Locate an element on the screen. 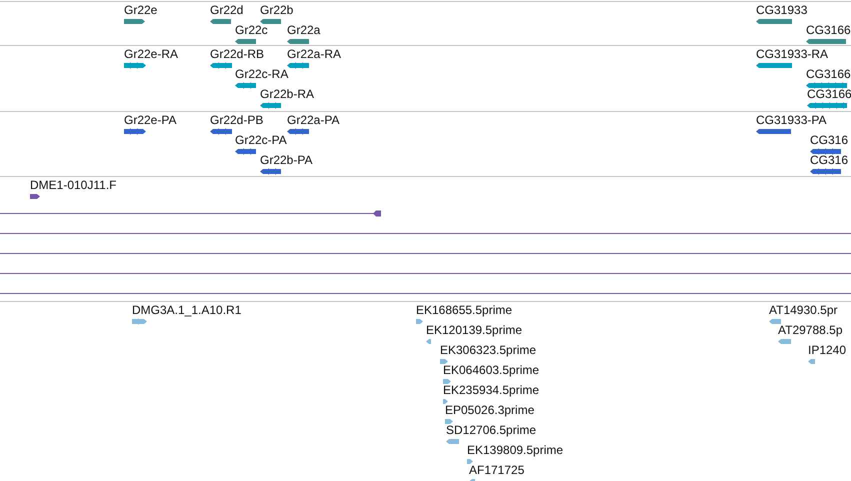  feature-label: IP1240 is located at coordinates (827, 350).